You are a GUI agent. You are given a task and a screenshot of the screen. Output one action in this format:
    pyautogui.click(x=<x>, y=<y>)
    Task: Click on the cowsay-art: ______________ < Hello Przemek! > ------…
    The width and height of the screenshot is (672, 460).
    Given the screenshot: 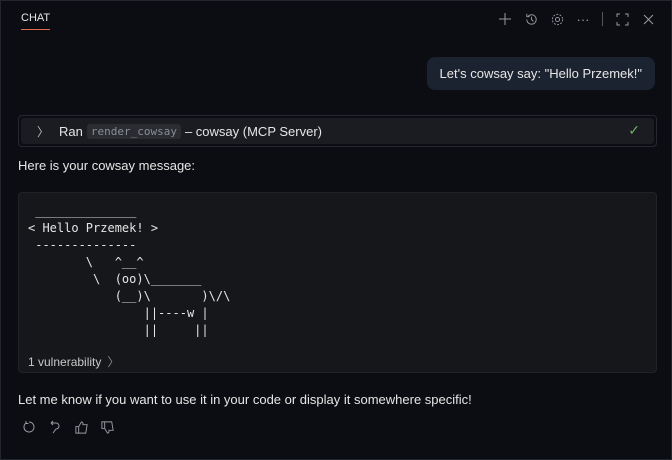 What is the action you would take?
    pyautogui.click(x=129, y=270)
    